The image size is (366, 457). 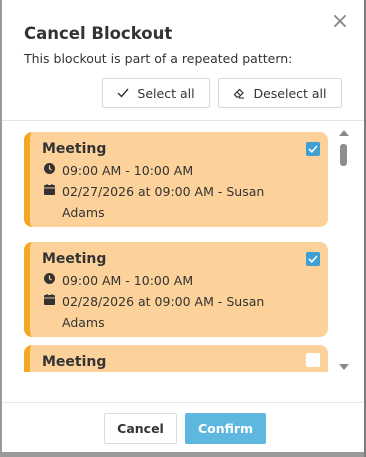 I want to click on cancel-button: Cancel, so click(x=140, y=428).